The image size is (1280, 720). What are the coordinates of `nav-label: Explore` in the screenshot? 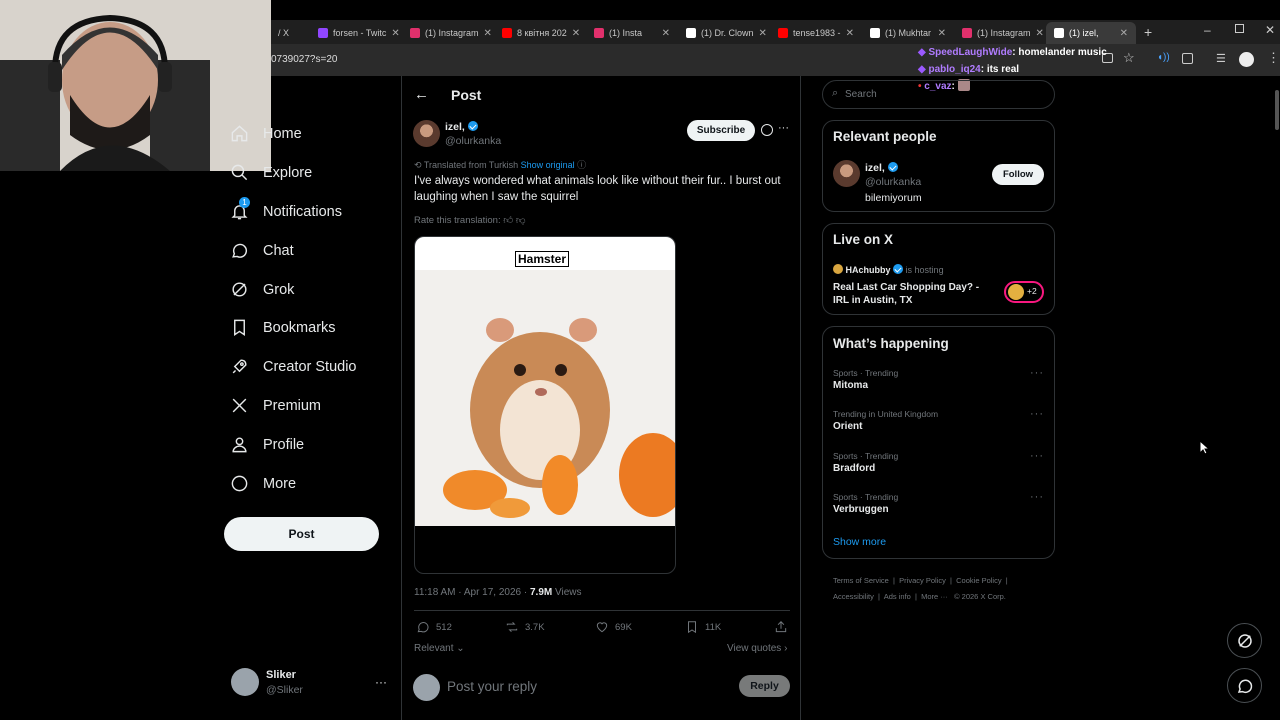 It's located at (288, 172).